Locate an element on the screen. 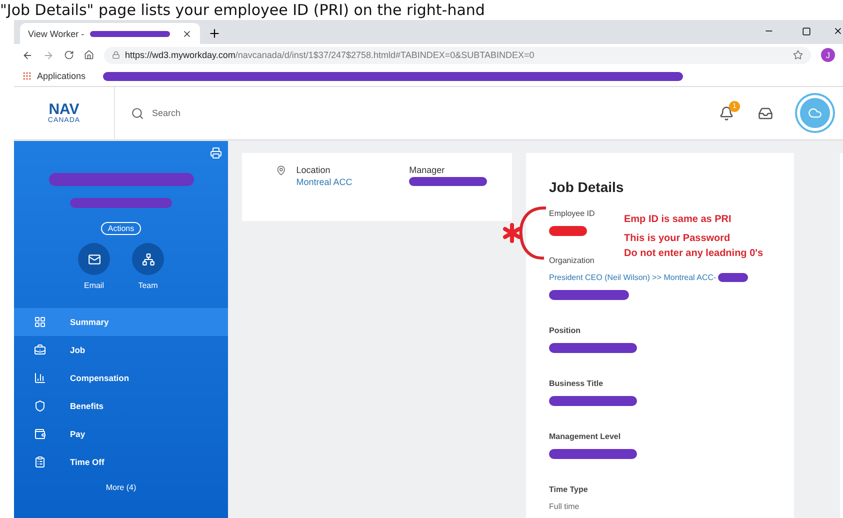 Image resolution: width=843 pixels, height=518 pixels. back-icon is located at coordinates (27, 55).